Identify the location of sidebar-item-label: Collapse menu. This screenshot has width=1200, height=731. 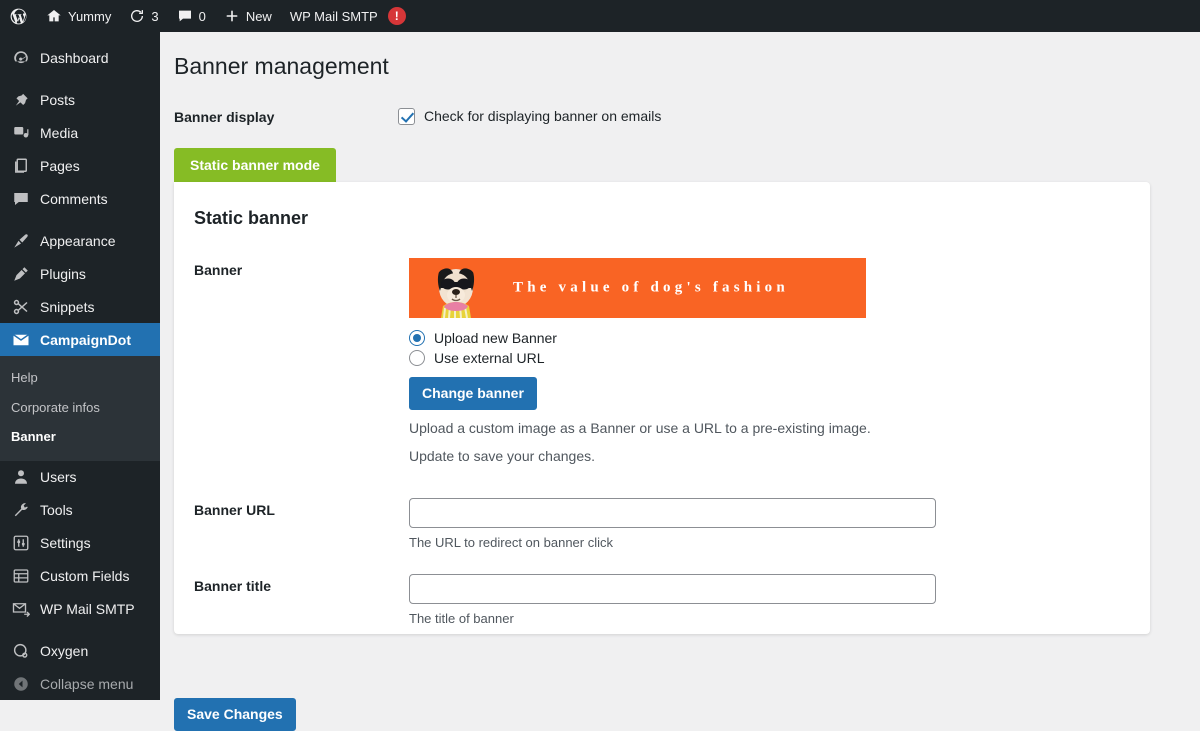
(87, 684).